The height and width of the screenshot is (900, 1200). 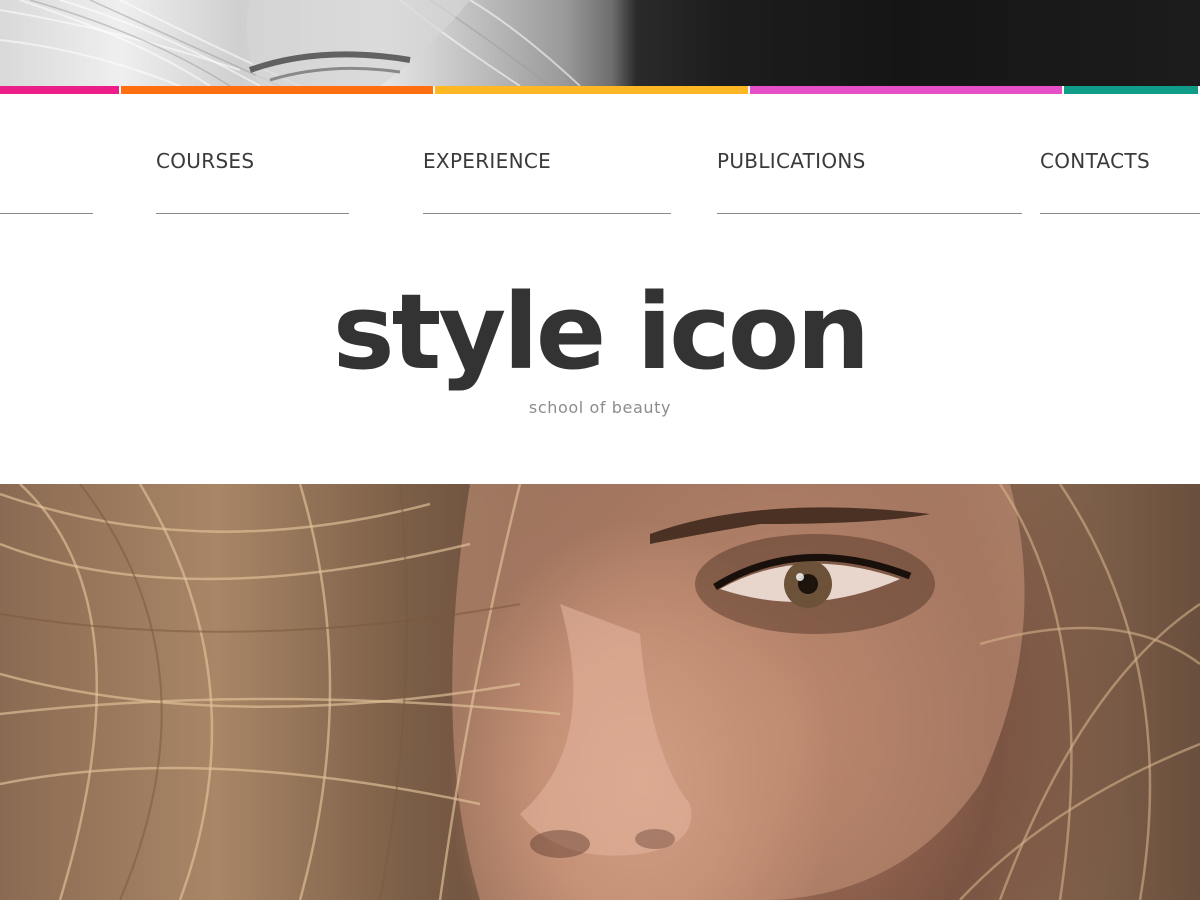 I want to click on nav-item-publications: PUBLICATIONS, so click(x=869, y=180).